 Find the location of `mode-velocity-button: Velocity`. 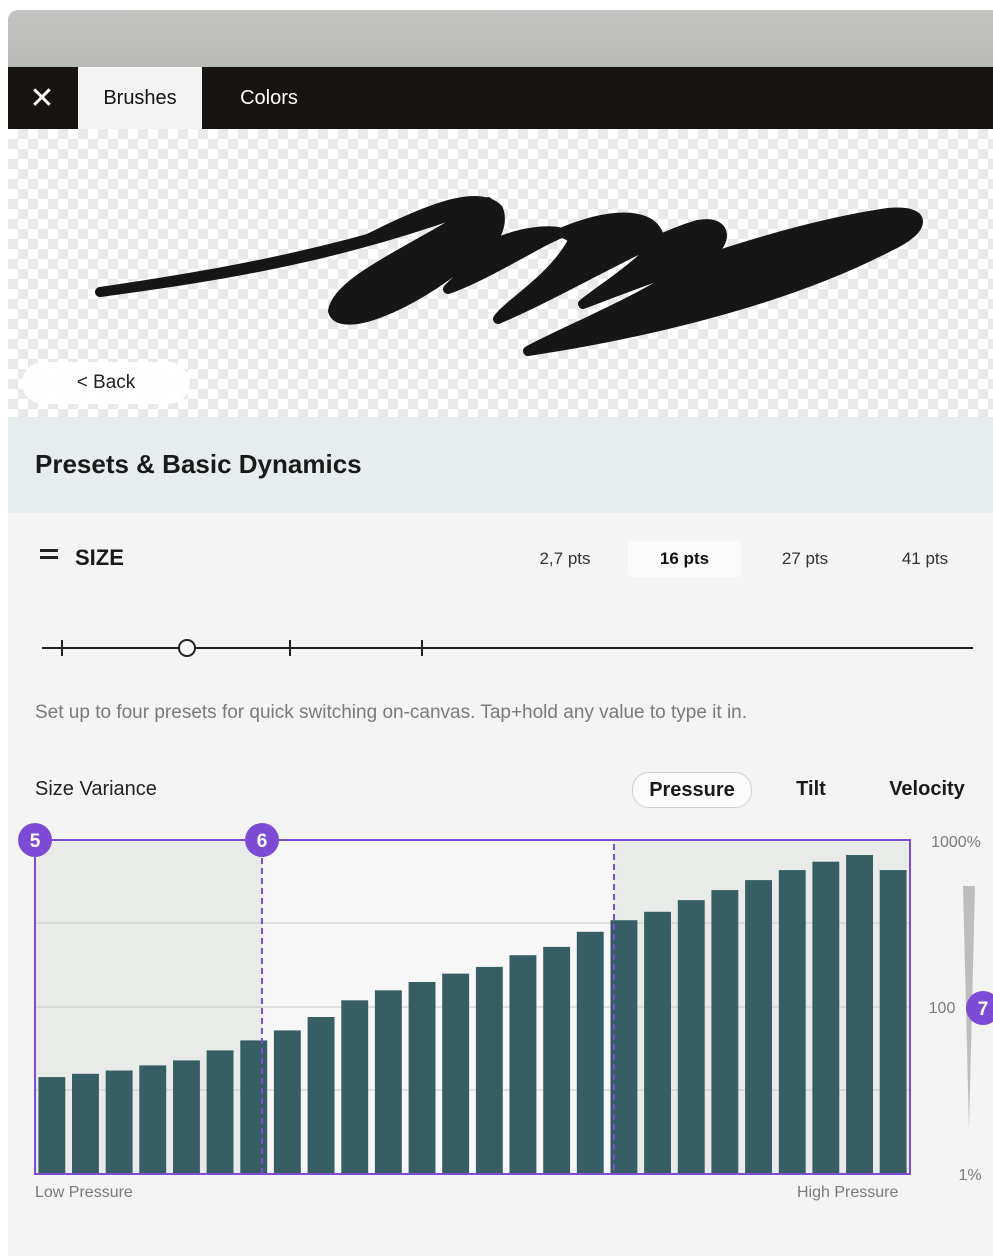

mode-velocity-button: Velocity is located at coordinates (927, 789).